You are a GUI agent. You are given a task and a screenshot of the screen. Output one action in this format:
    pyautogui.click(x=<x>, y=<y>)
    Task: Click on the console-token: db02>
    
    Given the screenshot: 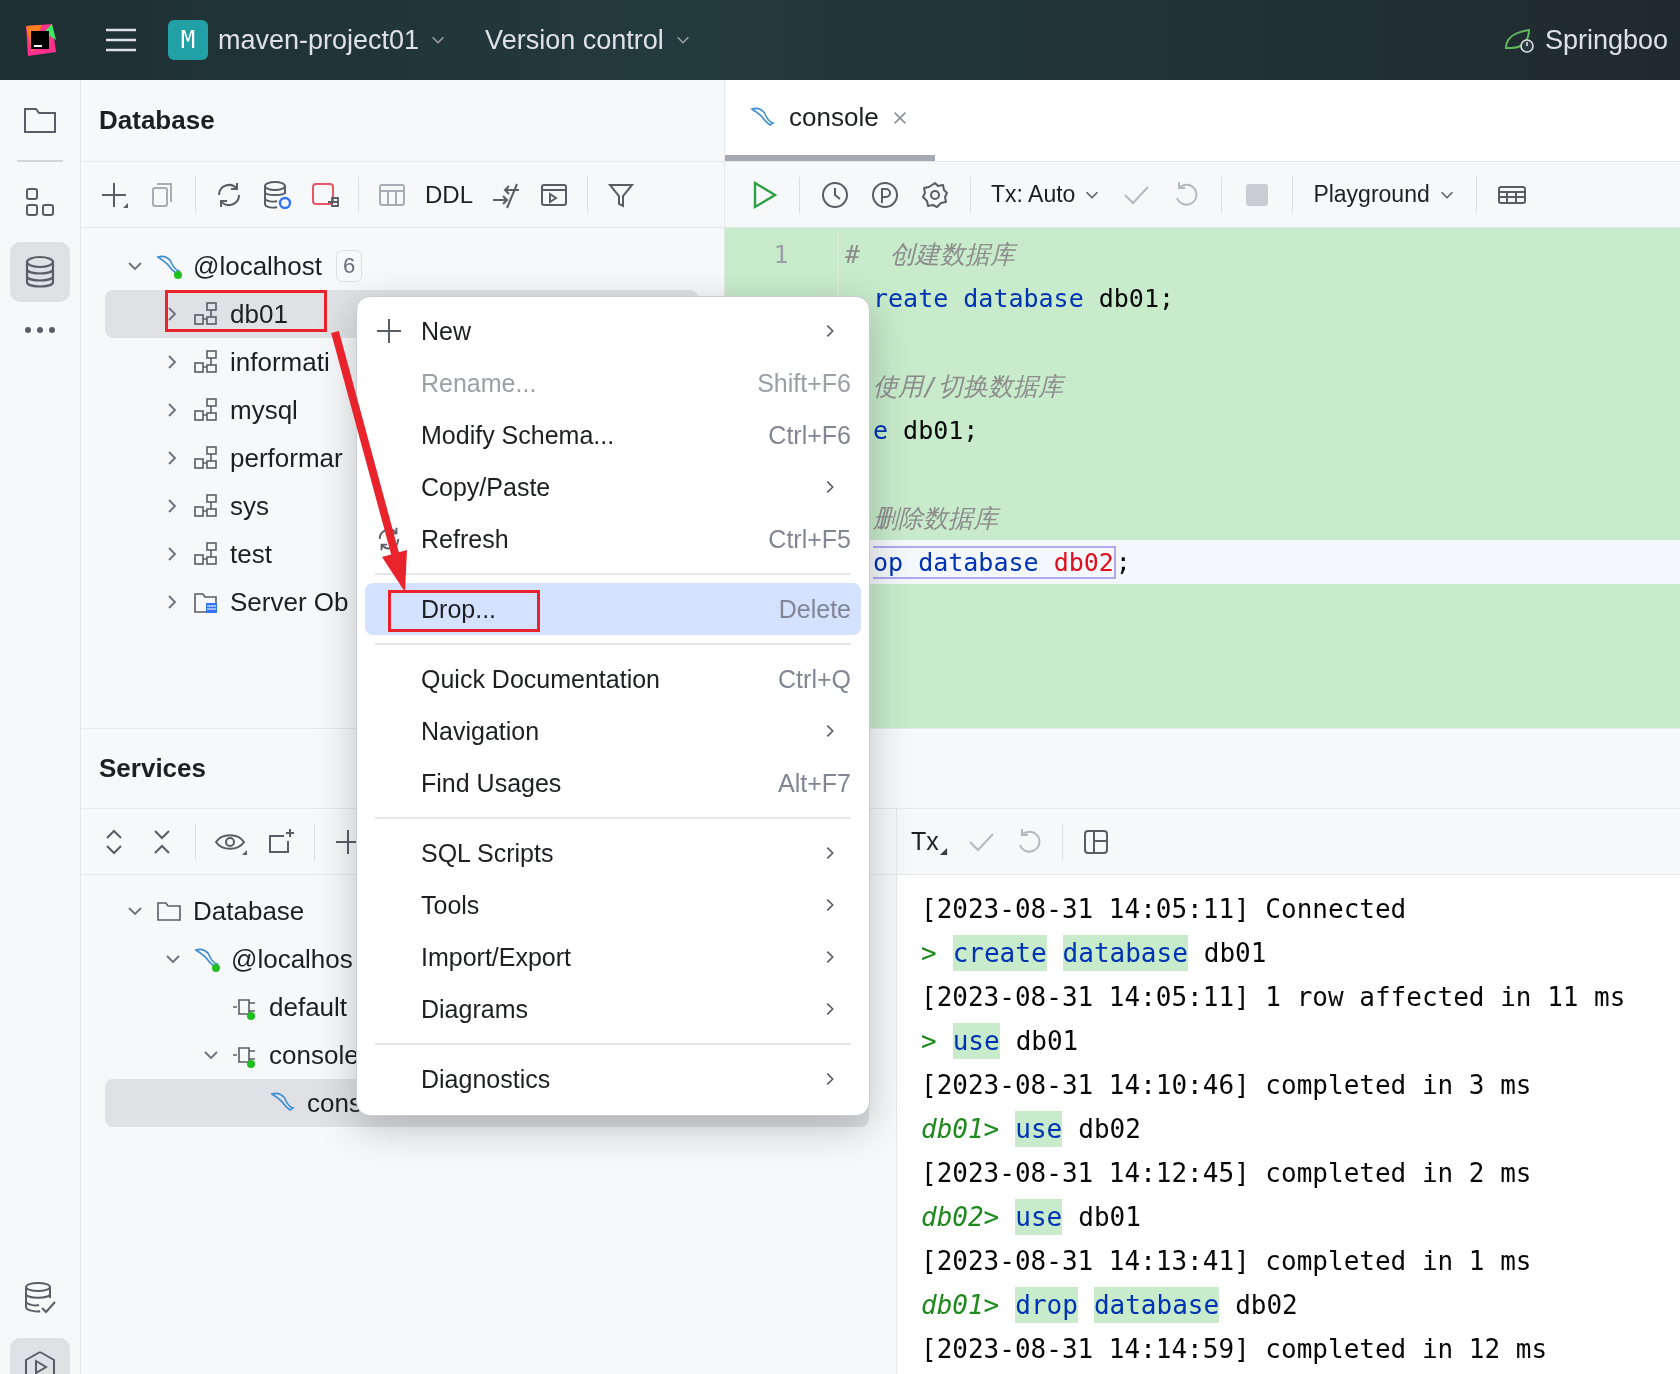 What is the action you would take?
    pyautogui.click(x=960, y=1217)
    